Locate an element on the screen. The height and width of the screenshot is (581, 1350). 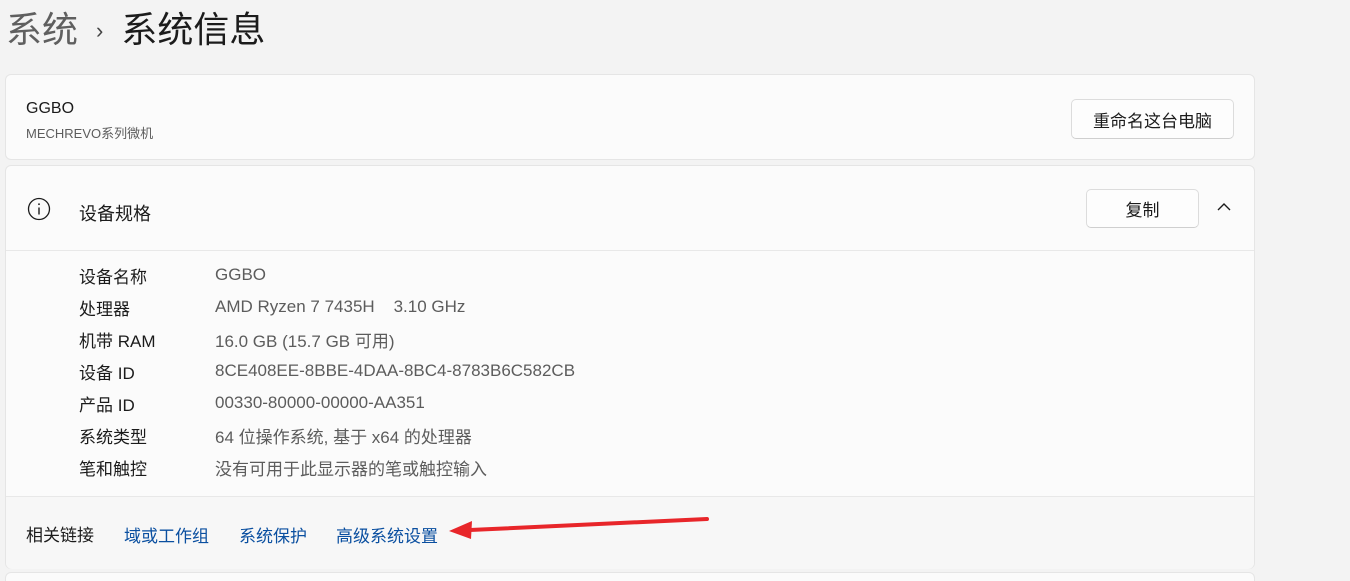
spec-label: 处理器 is located at coordinates (104, 309).